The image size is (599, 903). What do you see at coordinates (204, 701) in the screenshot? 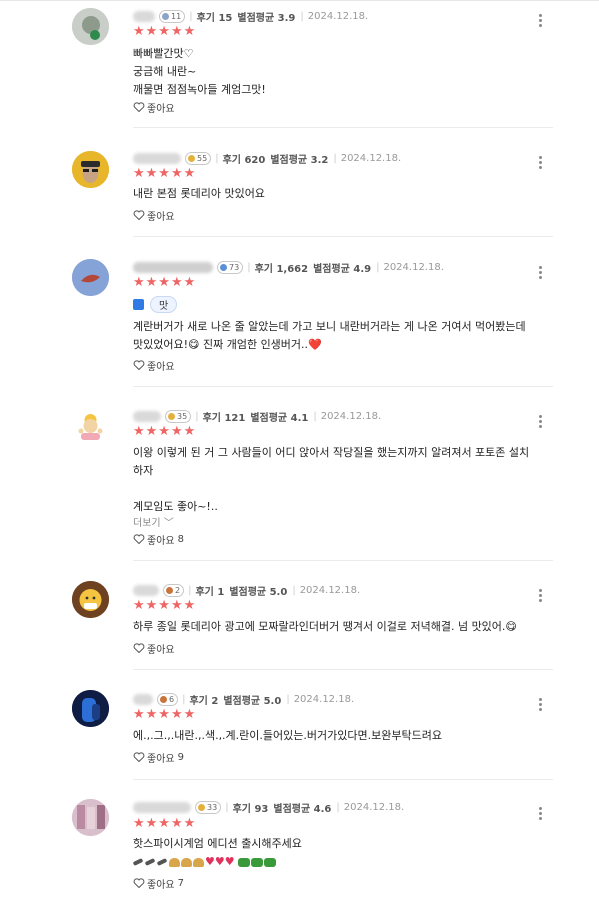
I see `review-count: 후기 2` at bounding box center [204, 701].